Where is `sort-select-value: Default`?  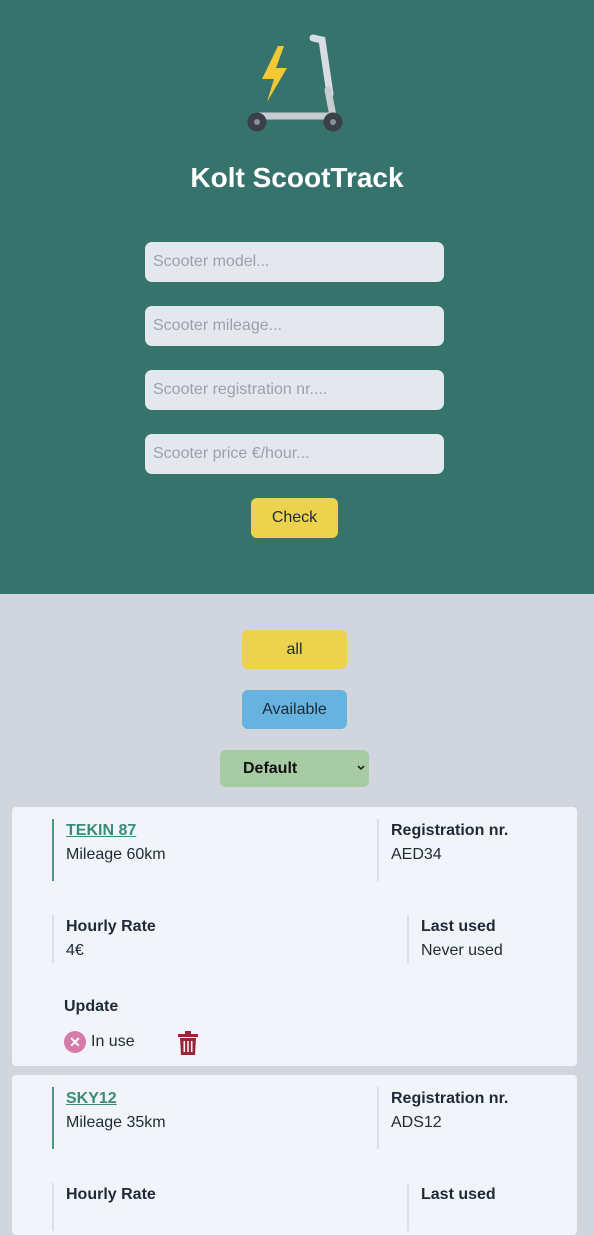
sort-select-value: Default is located at coordinates (270, 768).